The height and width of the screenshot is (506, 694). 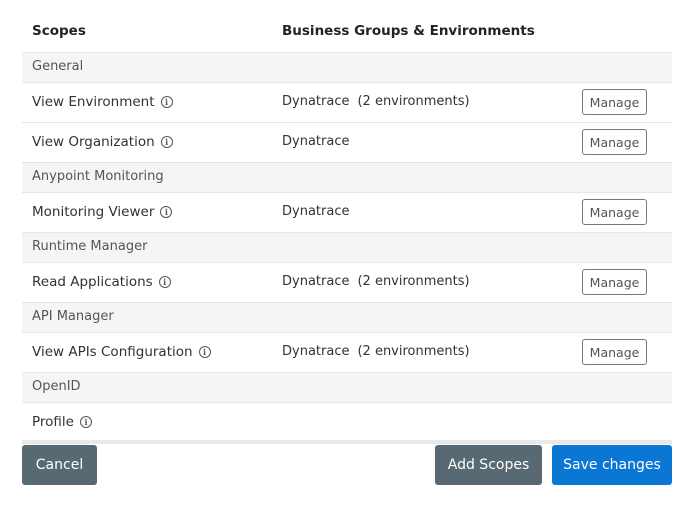 What do you see at coordinates (347, 442) in the screenshot?
I see `scroll-divider` at bounding box center [347, 442].